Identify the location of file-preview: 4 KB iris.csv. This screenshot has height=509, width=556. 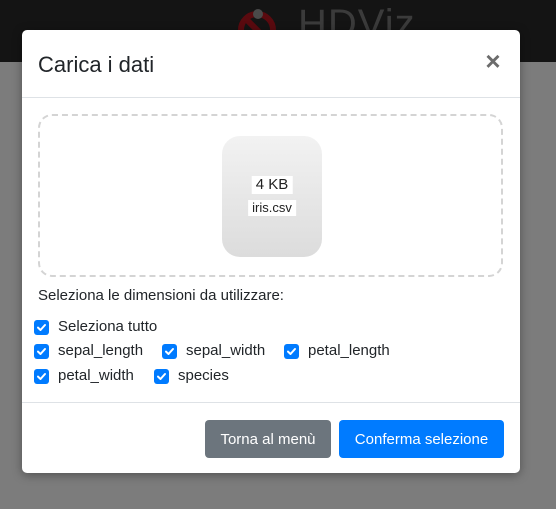
(272, 196).